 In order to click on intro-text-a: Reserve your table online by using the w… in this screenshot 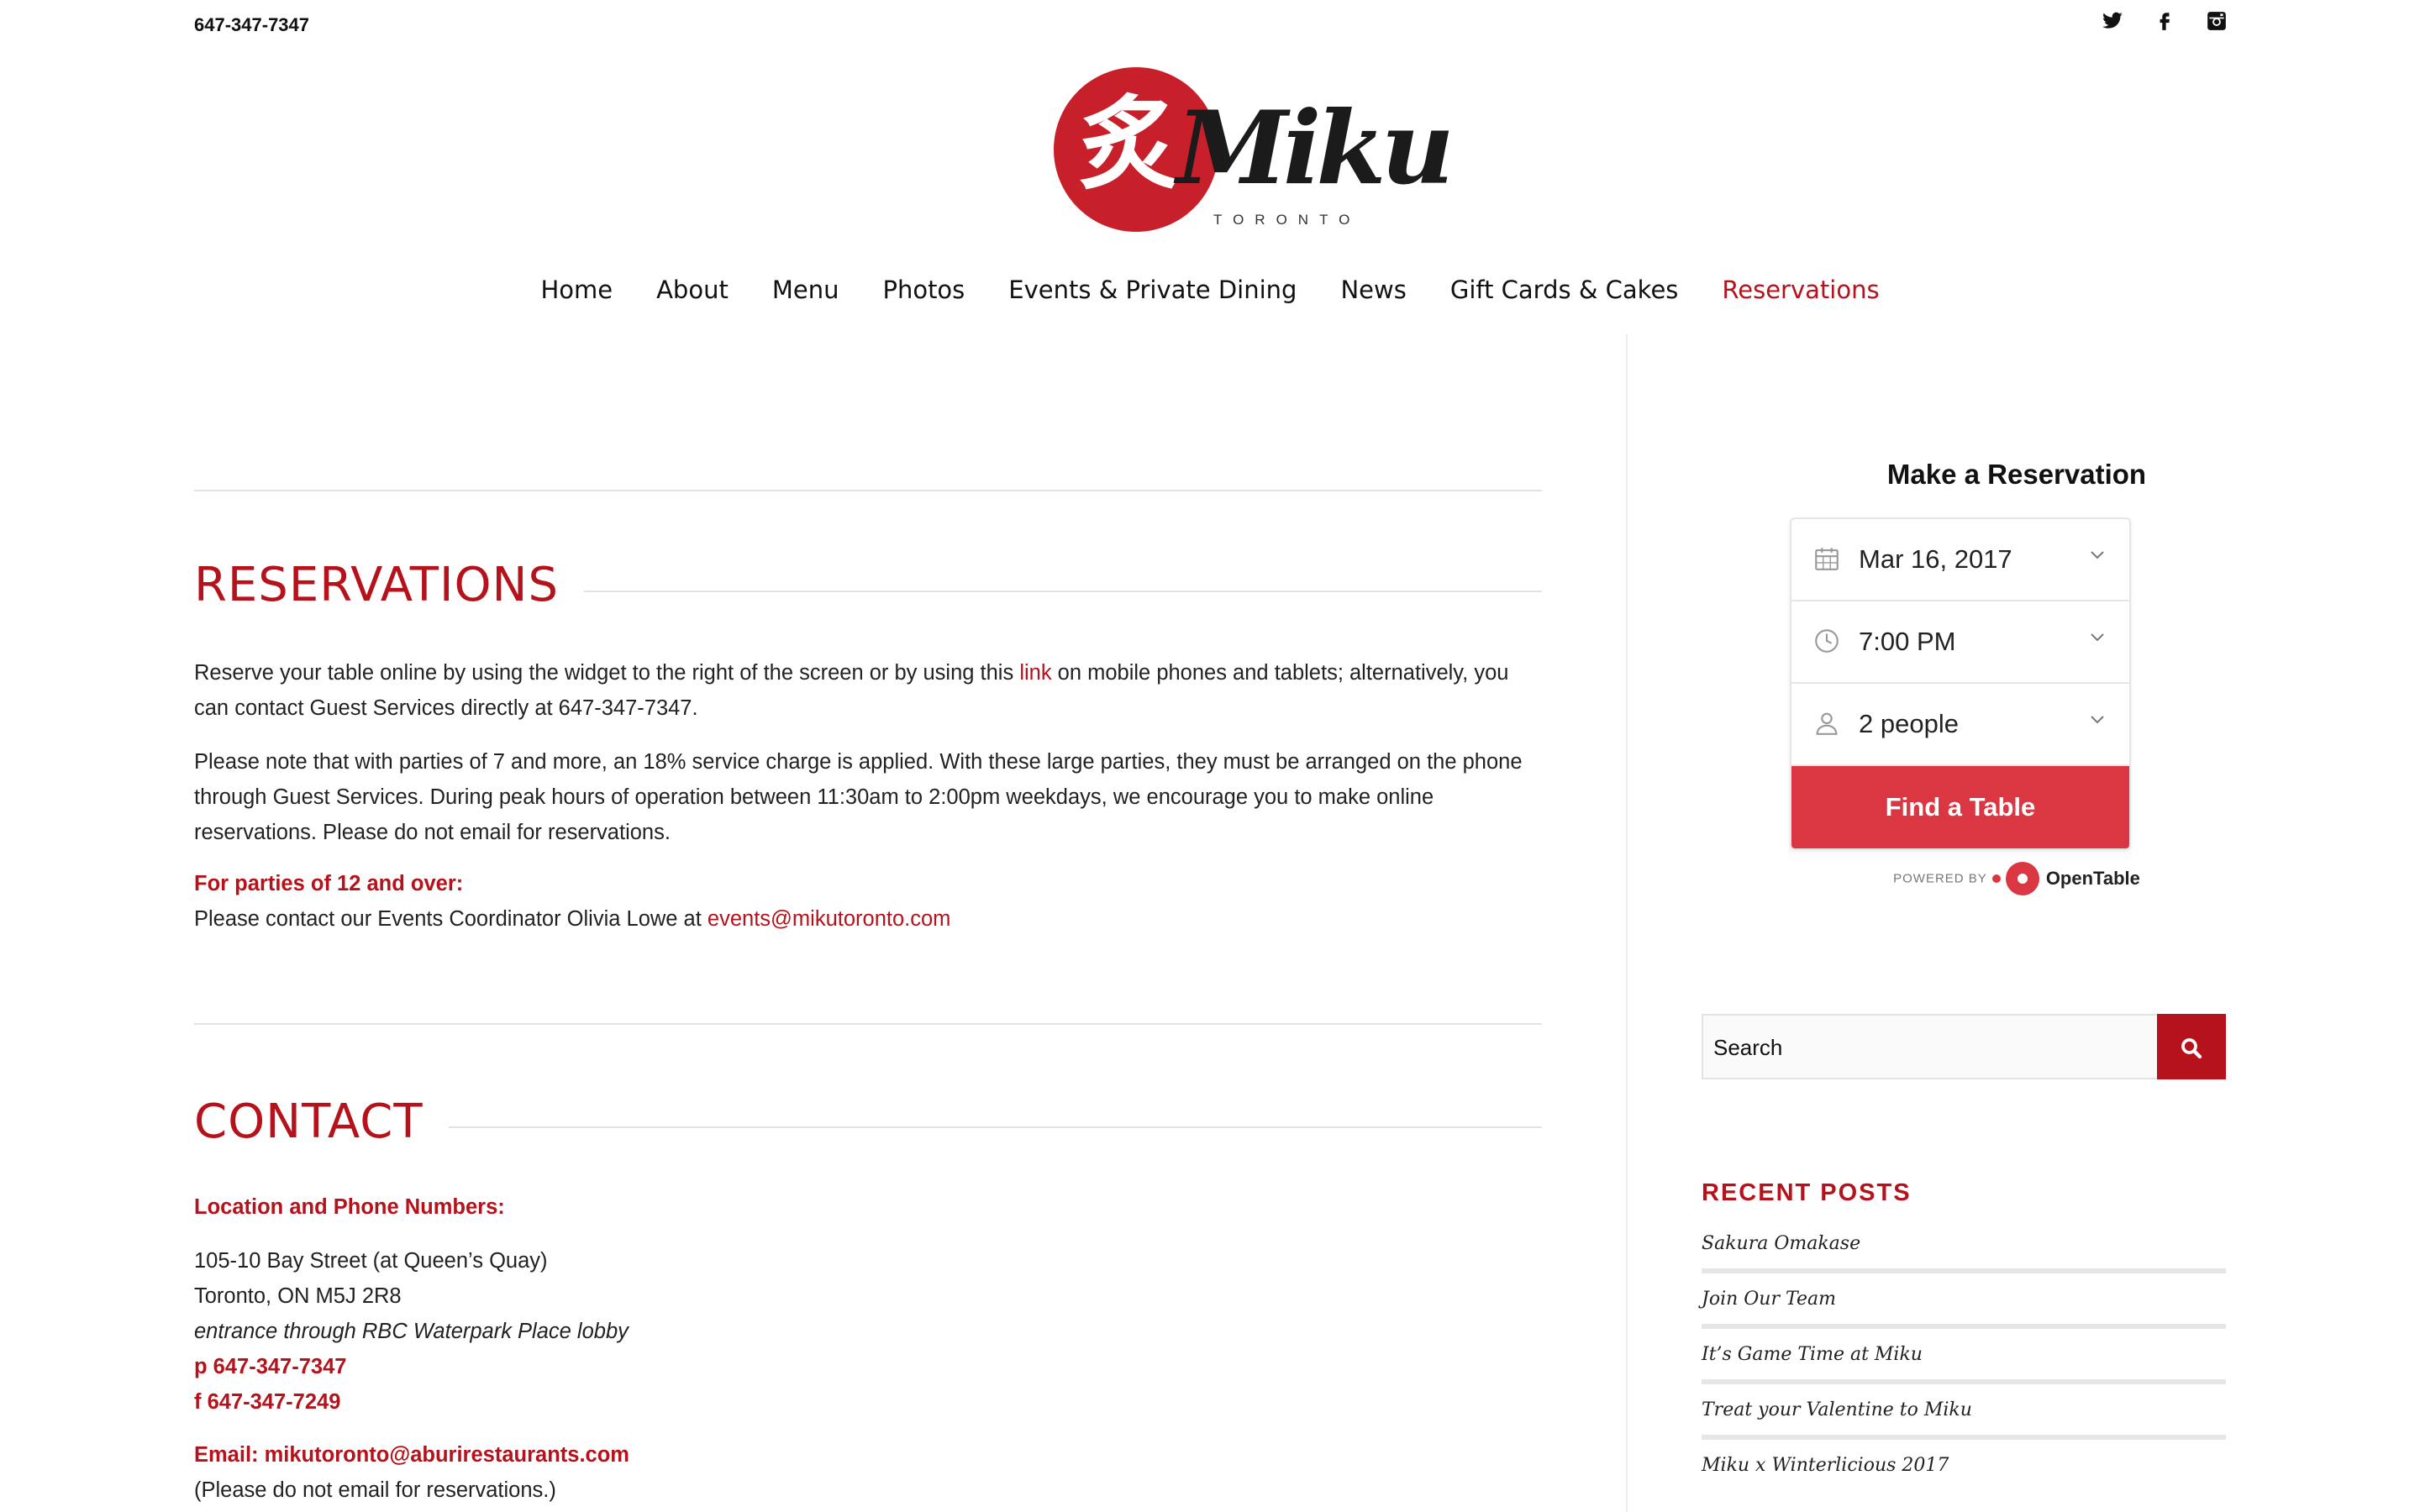, I will do `click(607, 673)`.